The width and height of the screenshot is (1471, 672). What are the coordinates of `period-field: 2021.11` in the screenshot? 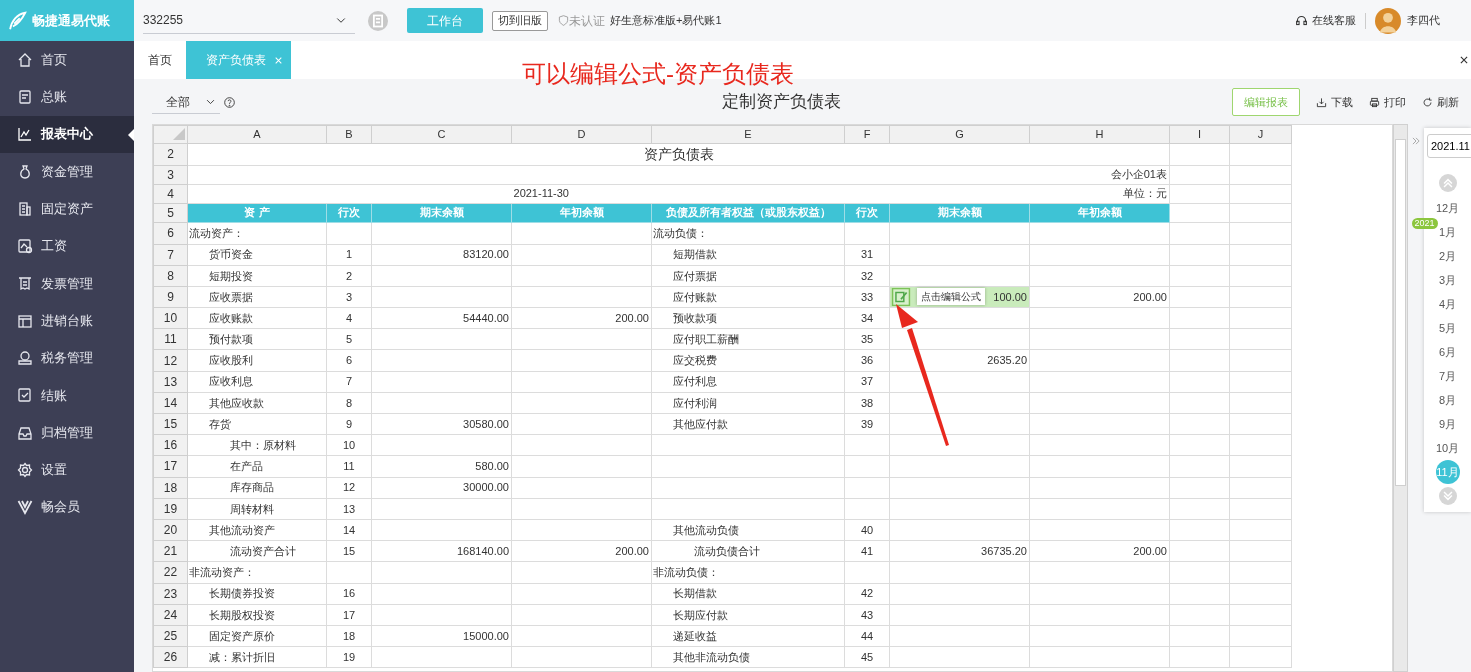 It's located at (1449, 146).